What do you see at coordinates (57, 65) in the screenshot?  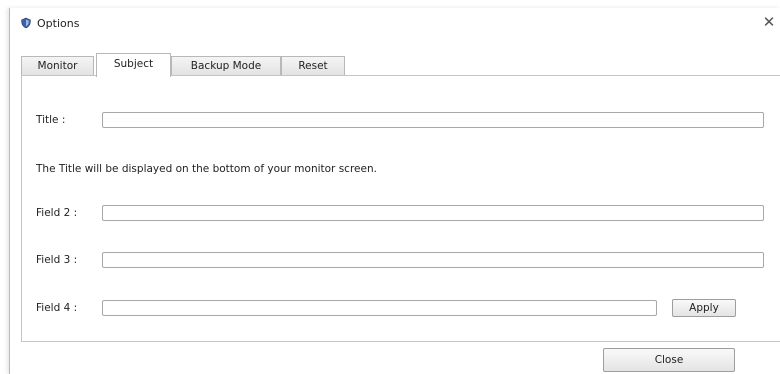 I see `tab-monitor: Monitor` at bounding box center [57, 65].